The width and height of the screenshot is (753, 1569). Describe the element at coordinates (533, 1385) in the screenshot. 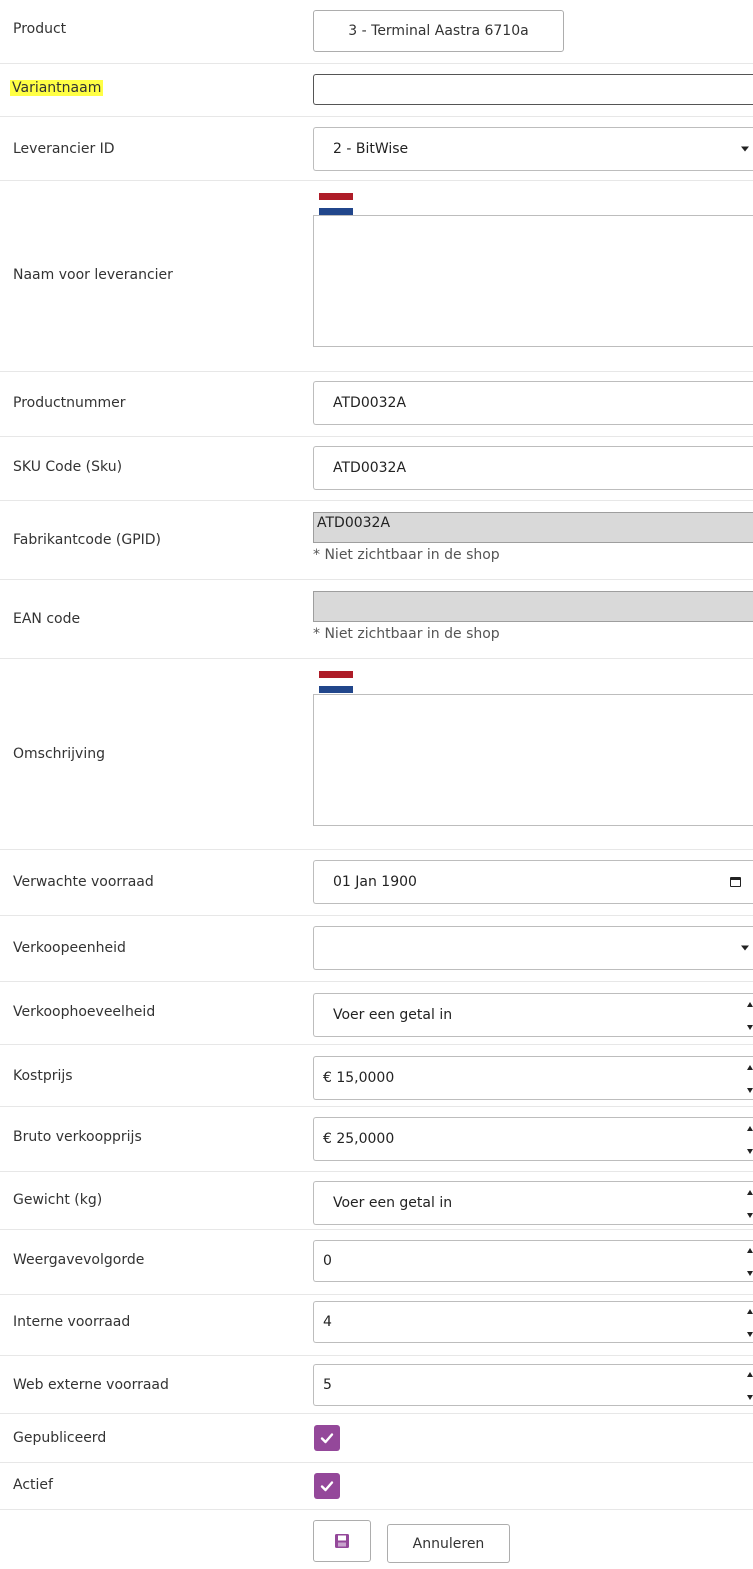

I see `web-externe-voorraad-number-input: 5` at that location.